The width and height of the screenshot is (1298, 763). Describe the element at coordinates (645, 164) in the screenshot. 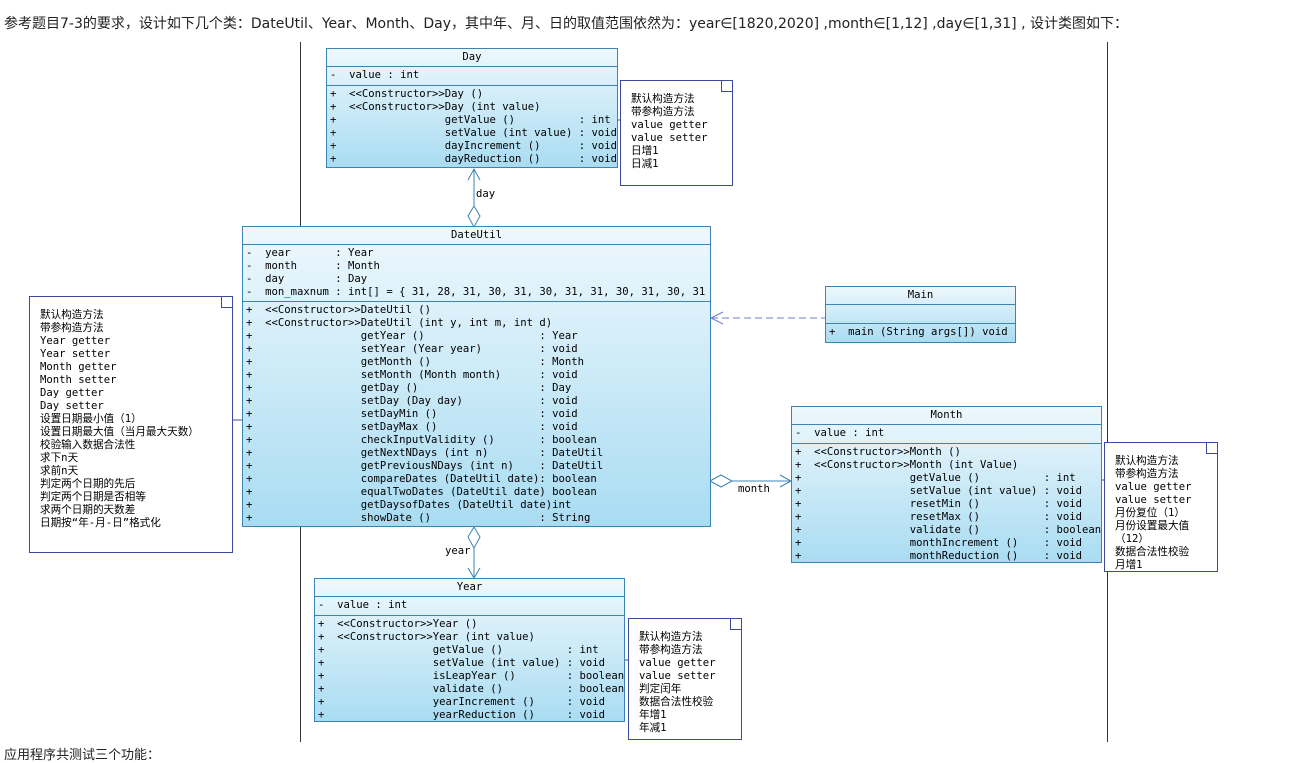

I see `note-day-line: 日减1` at that location.